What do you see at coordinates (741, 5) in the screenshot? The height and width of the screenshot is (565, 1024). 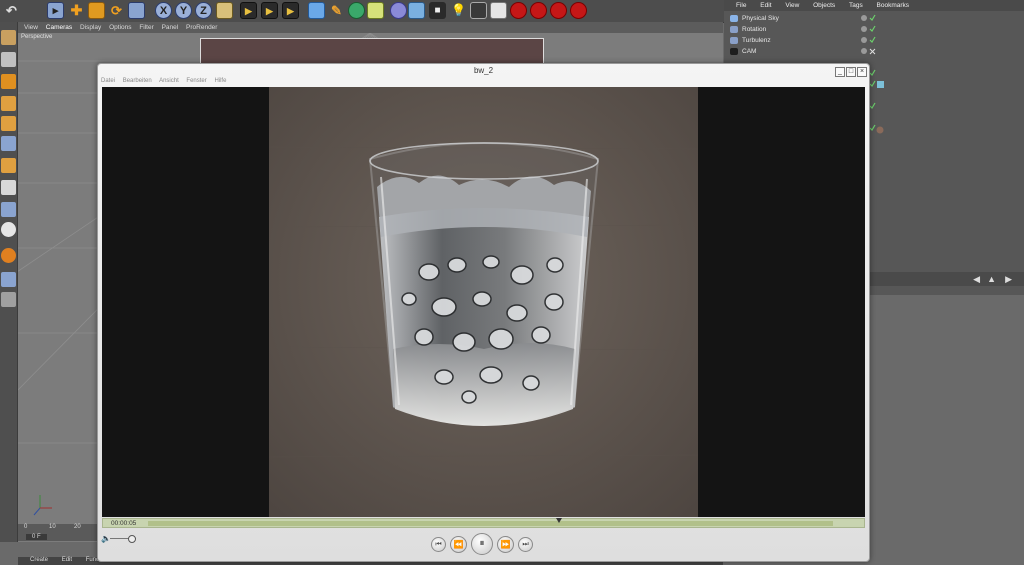 I see `om-menu-file: File` at bounding box center [741, 5].